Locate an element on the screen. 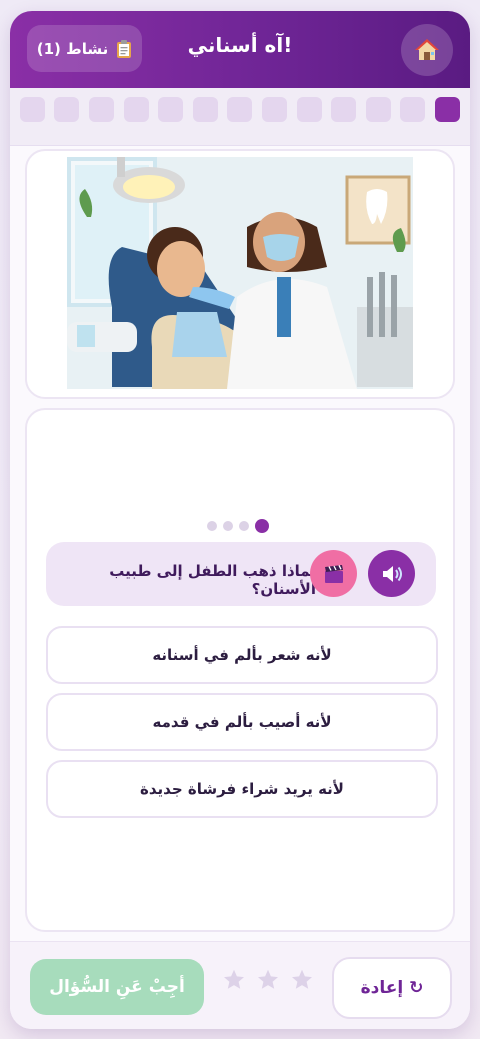 Image resolution: width=480 pixels, height=1039 pixels. speaker-icon is located at coordinates (392, 573).